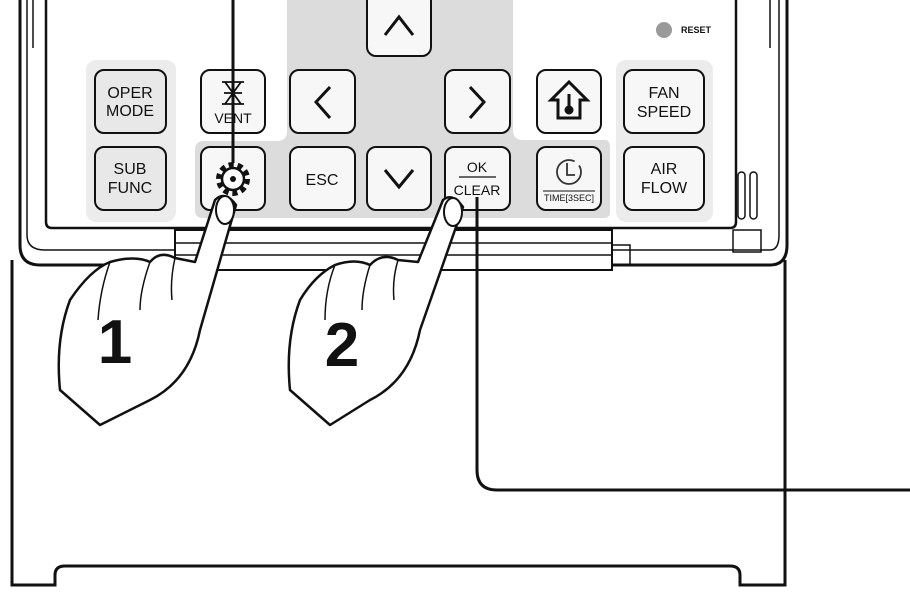 This screenshot has width=910, height=597. What do you see at coordinates (696, 30) in the screenshot?
I see `reset-label: RESET` at bounding box center [696, 30].